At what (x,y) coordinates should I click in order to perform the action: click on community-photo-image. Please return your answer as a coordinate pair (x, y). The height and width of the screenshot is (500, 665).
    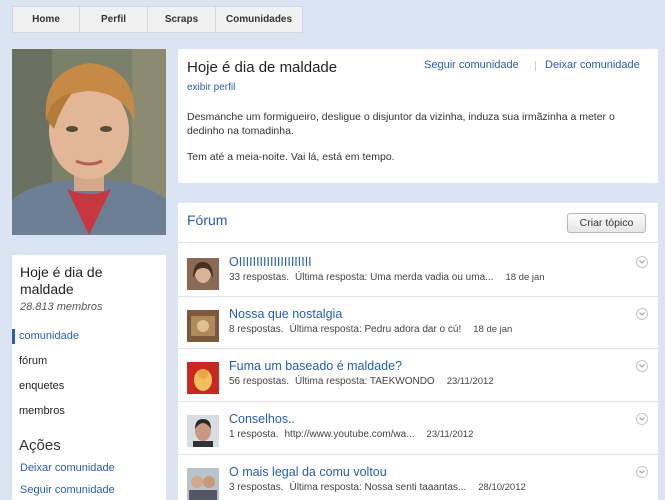
    Looking at the image, I should click on (89, 142).